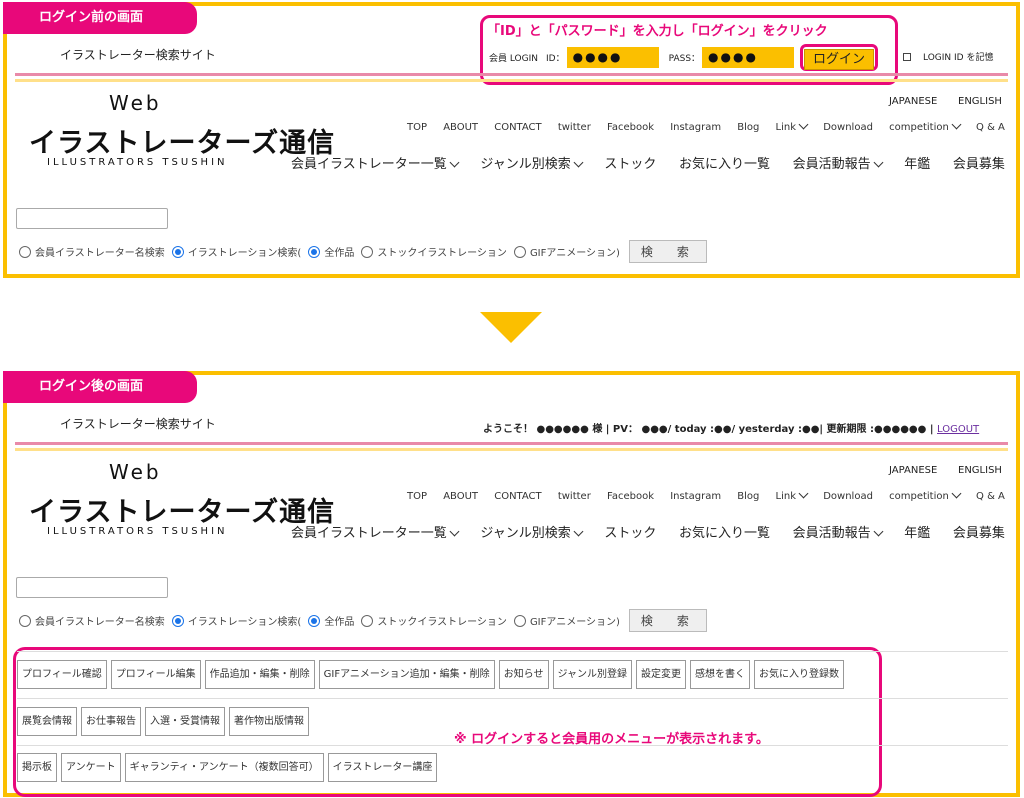 The height and width of the screenshot is (798, 1024). Describe the element at coordinates (259, 674) in the screenshot. I see `menu-works-edit: 作品追加・編集・削除` at that location.